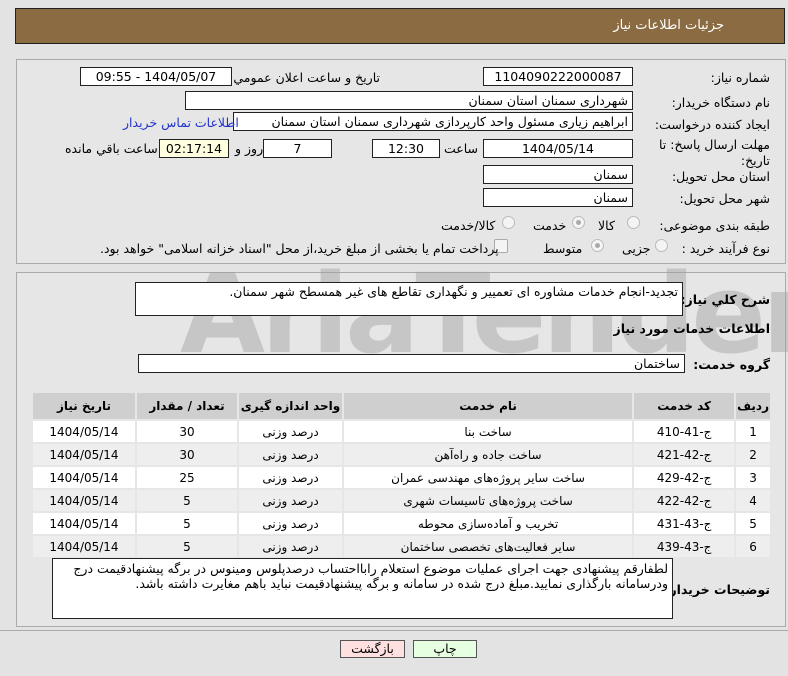 The height and width of the screenshot is (676, 788). I want to click on need-number-label: شماره نیاز:, so click(740, 77).